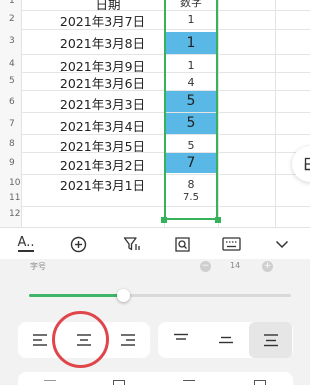  I want to click on font-size-label: 字号, so click(38, 266).